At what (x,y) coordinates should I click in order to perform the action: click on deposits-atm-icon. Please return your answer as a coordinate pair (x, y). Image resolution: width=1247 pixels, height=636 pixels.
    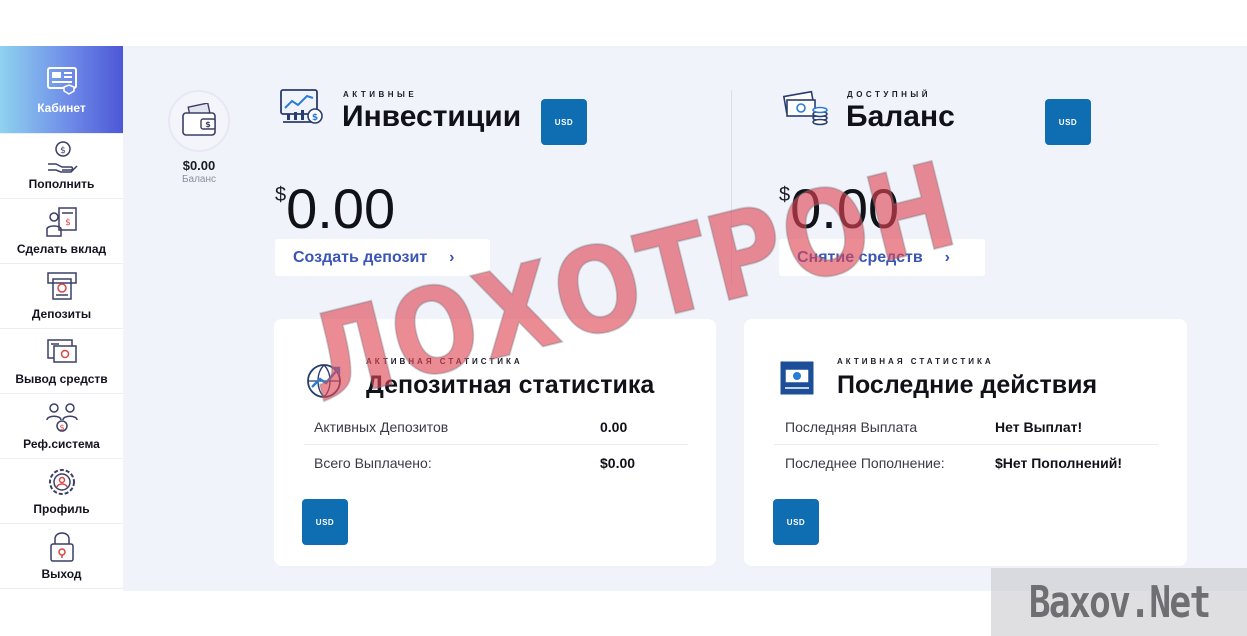
    Looking at the image, I should click on (61, 286).